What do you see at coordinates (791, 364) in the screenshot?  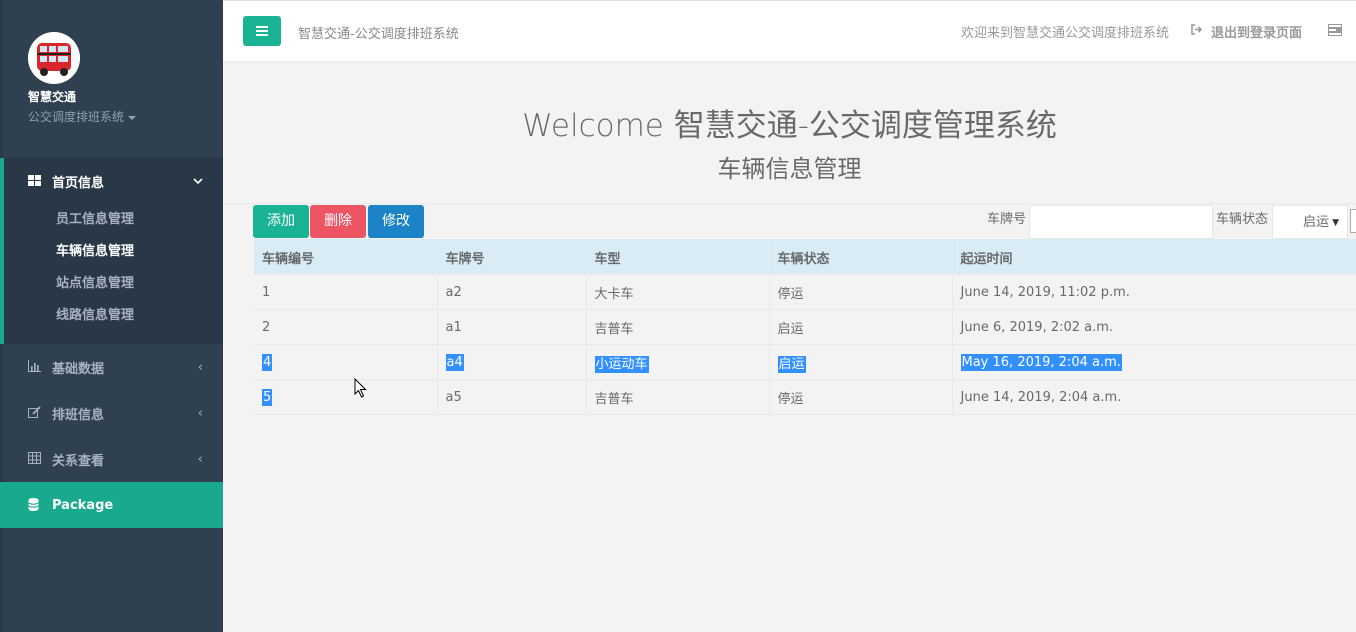 I see `selected-text: 启运` at bounding box center [791, 364].